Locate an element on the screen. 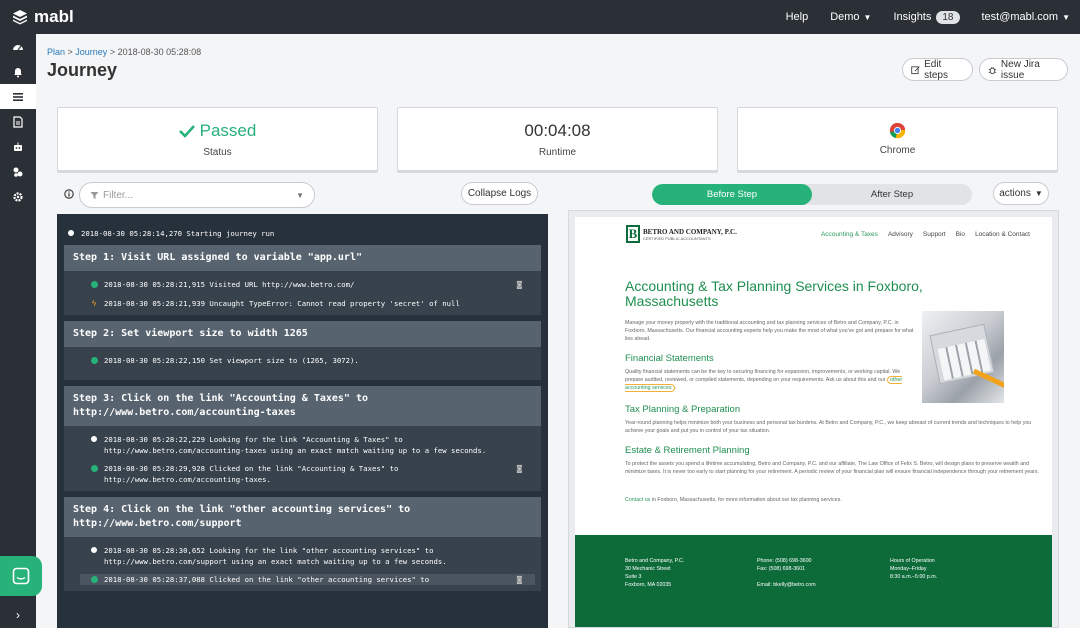 The height and width of the screenshot is (628, 1080). breadcrumb: Plan > Journey > 2018-08-30 05:28:08 is located at coordinates (124, 52).